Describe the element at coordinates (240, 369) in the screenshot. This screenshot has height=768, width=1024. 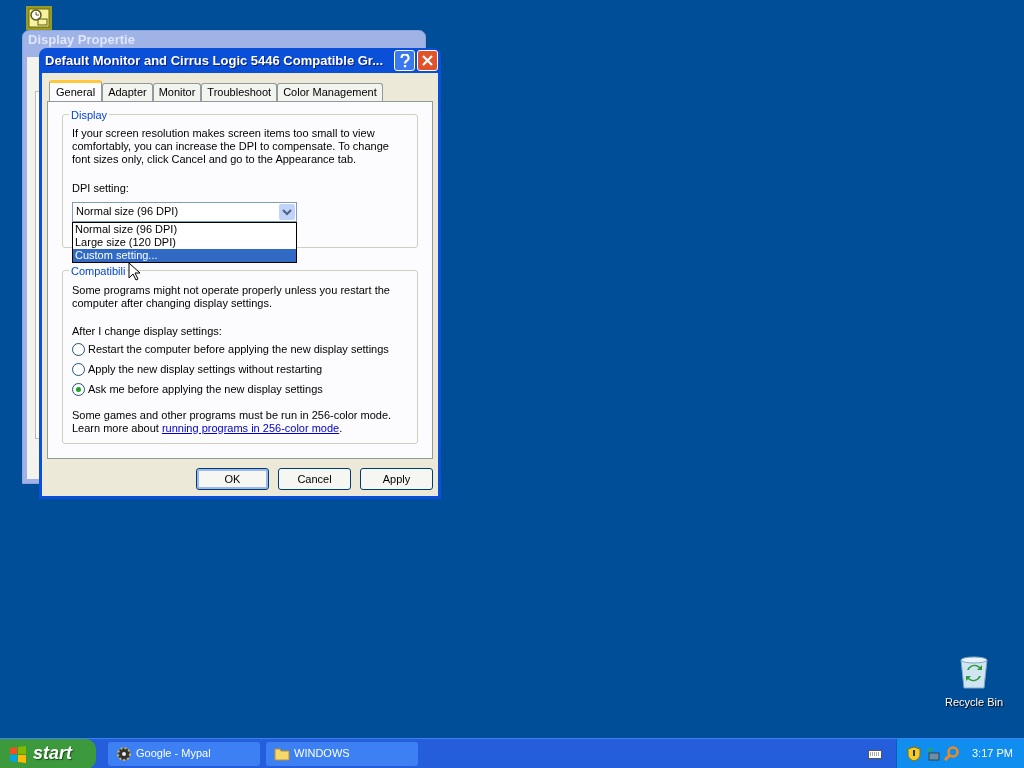
I see `radio-option: Apply the new display settings without restarting` at that location.